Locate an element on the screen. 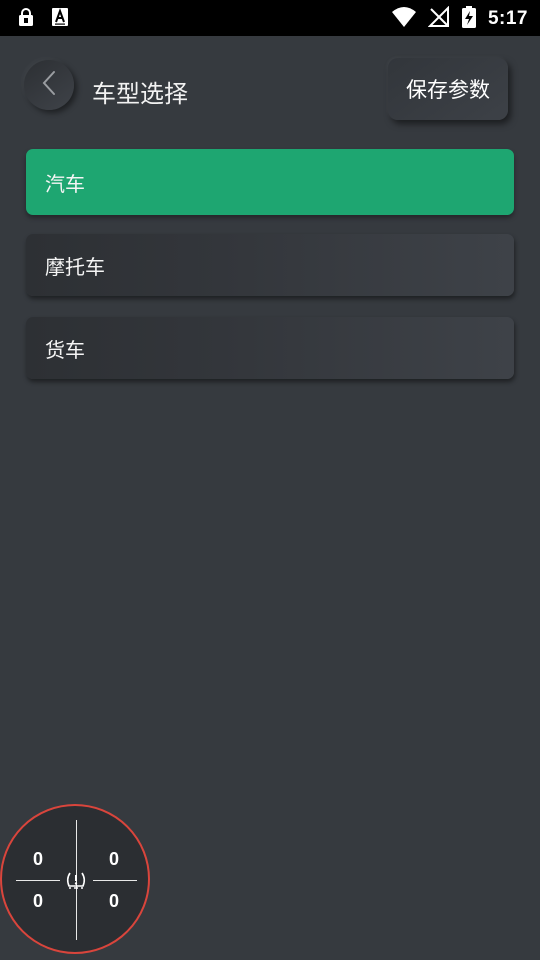 Image resolution: width=540 pixels, height=960 pixels. keyboard-a-icon is located at coordinates (60, 19).